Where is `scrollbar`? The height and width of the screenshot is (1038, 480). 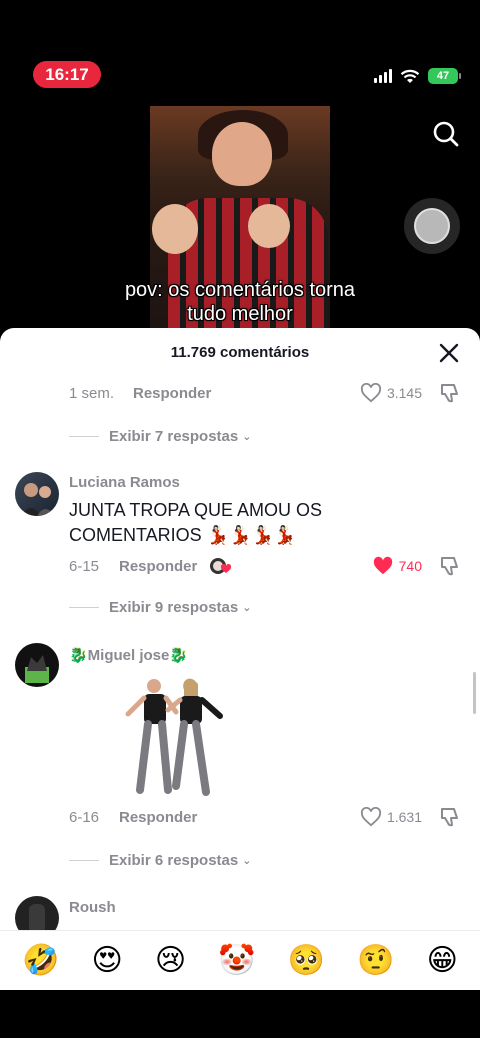
scrollbar is located at coordinates (474, 693).